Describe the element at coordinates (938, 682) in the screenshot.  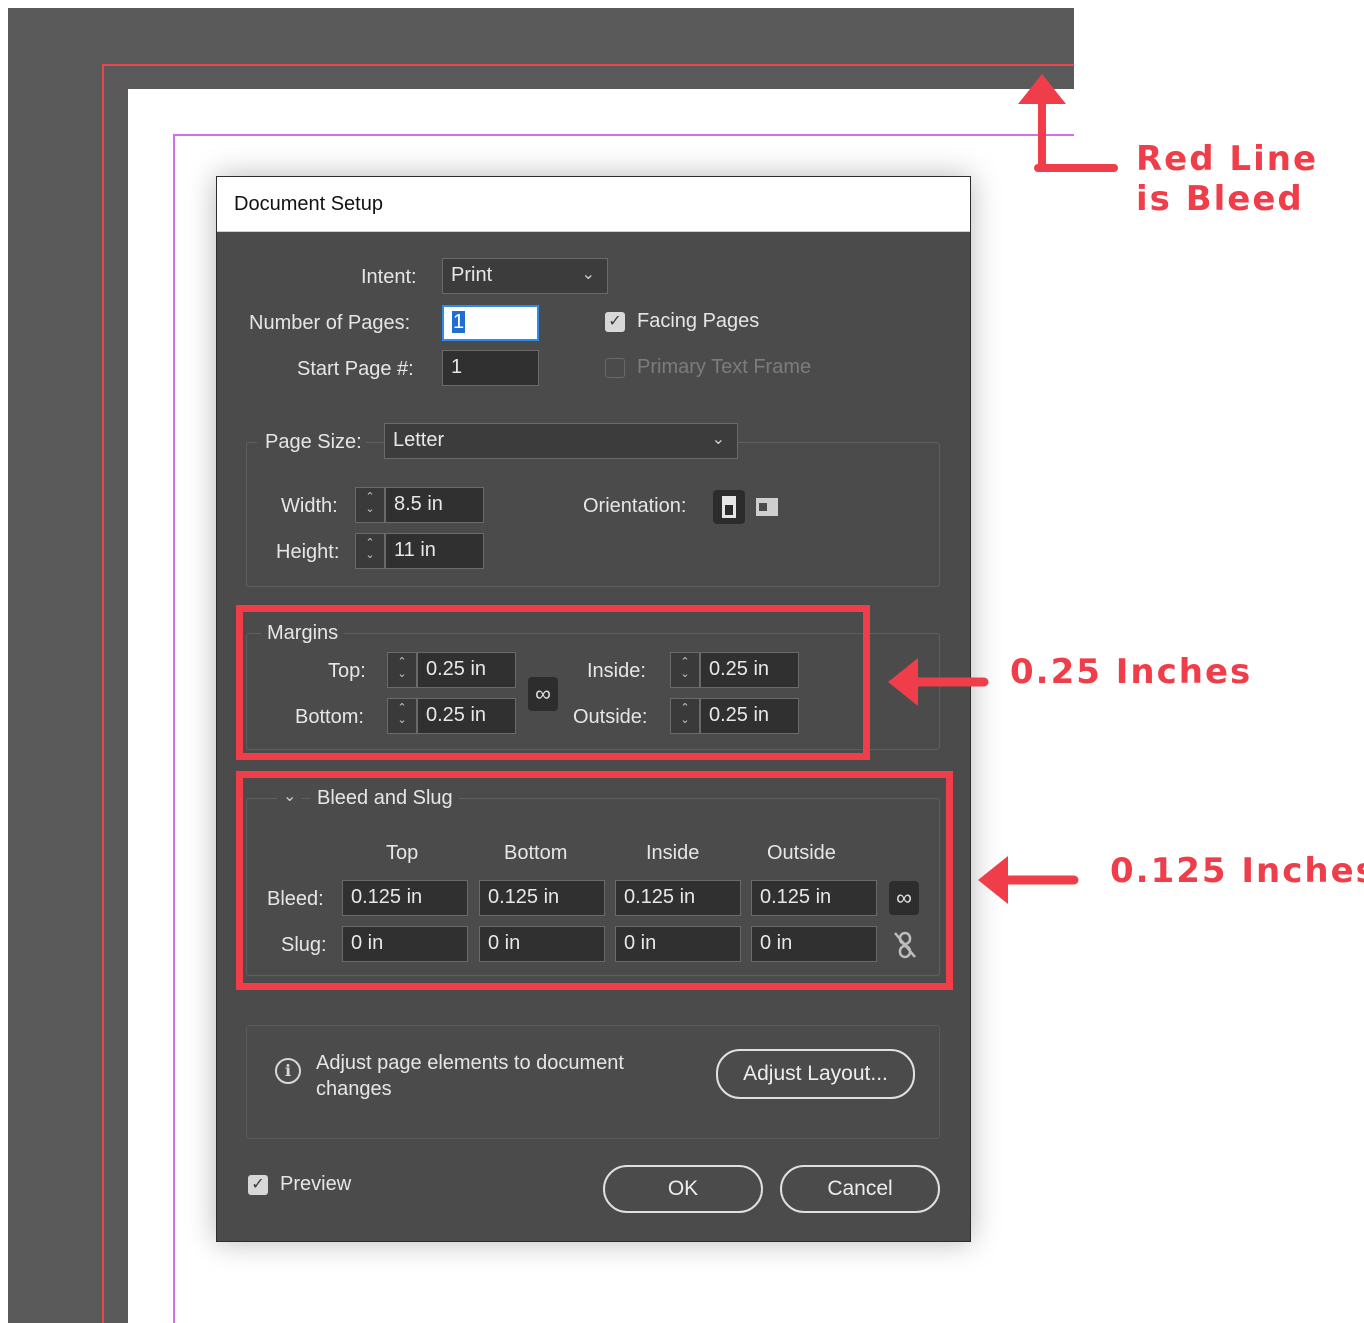
I see `margins-arrow-icon` at that location.